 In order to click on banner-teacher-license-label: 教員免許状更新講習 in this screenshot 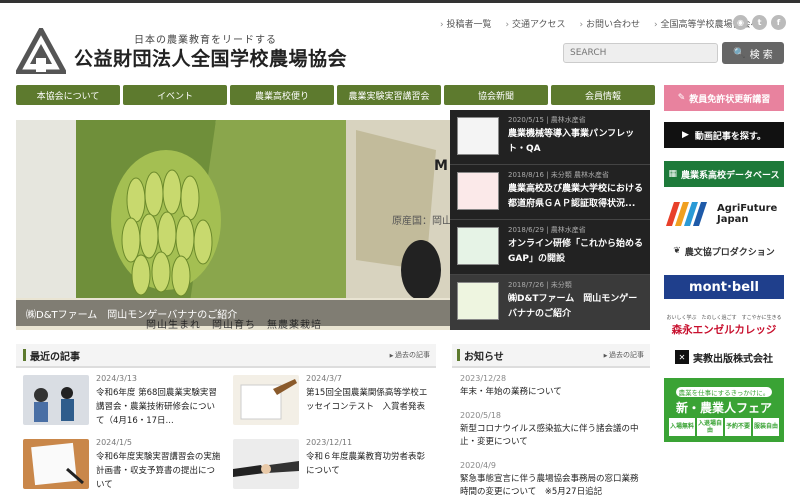, I will do `click(730, 99)`.